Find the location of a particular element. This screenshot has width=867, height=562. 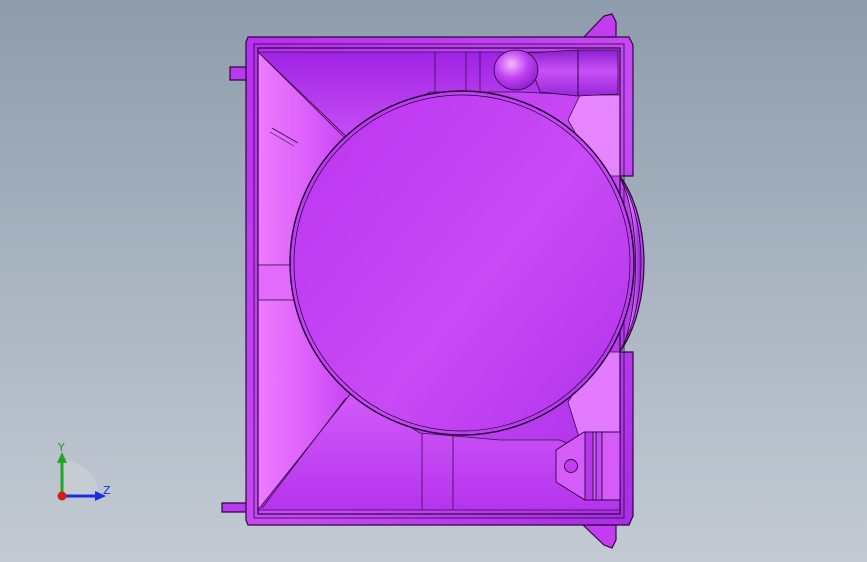

axis-triad: Y Z is located at coordinates (84, 471).